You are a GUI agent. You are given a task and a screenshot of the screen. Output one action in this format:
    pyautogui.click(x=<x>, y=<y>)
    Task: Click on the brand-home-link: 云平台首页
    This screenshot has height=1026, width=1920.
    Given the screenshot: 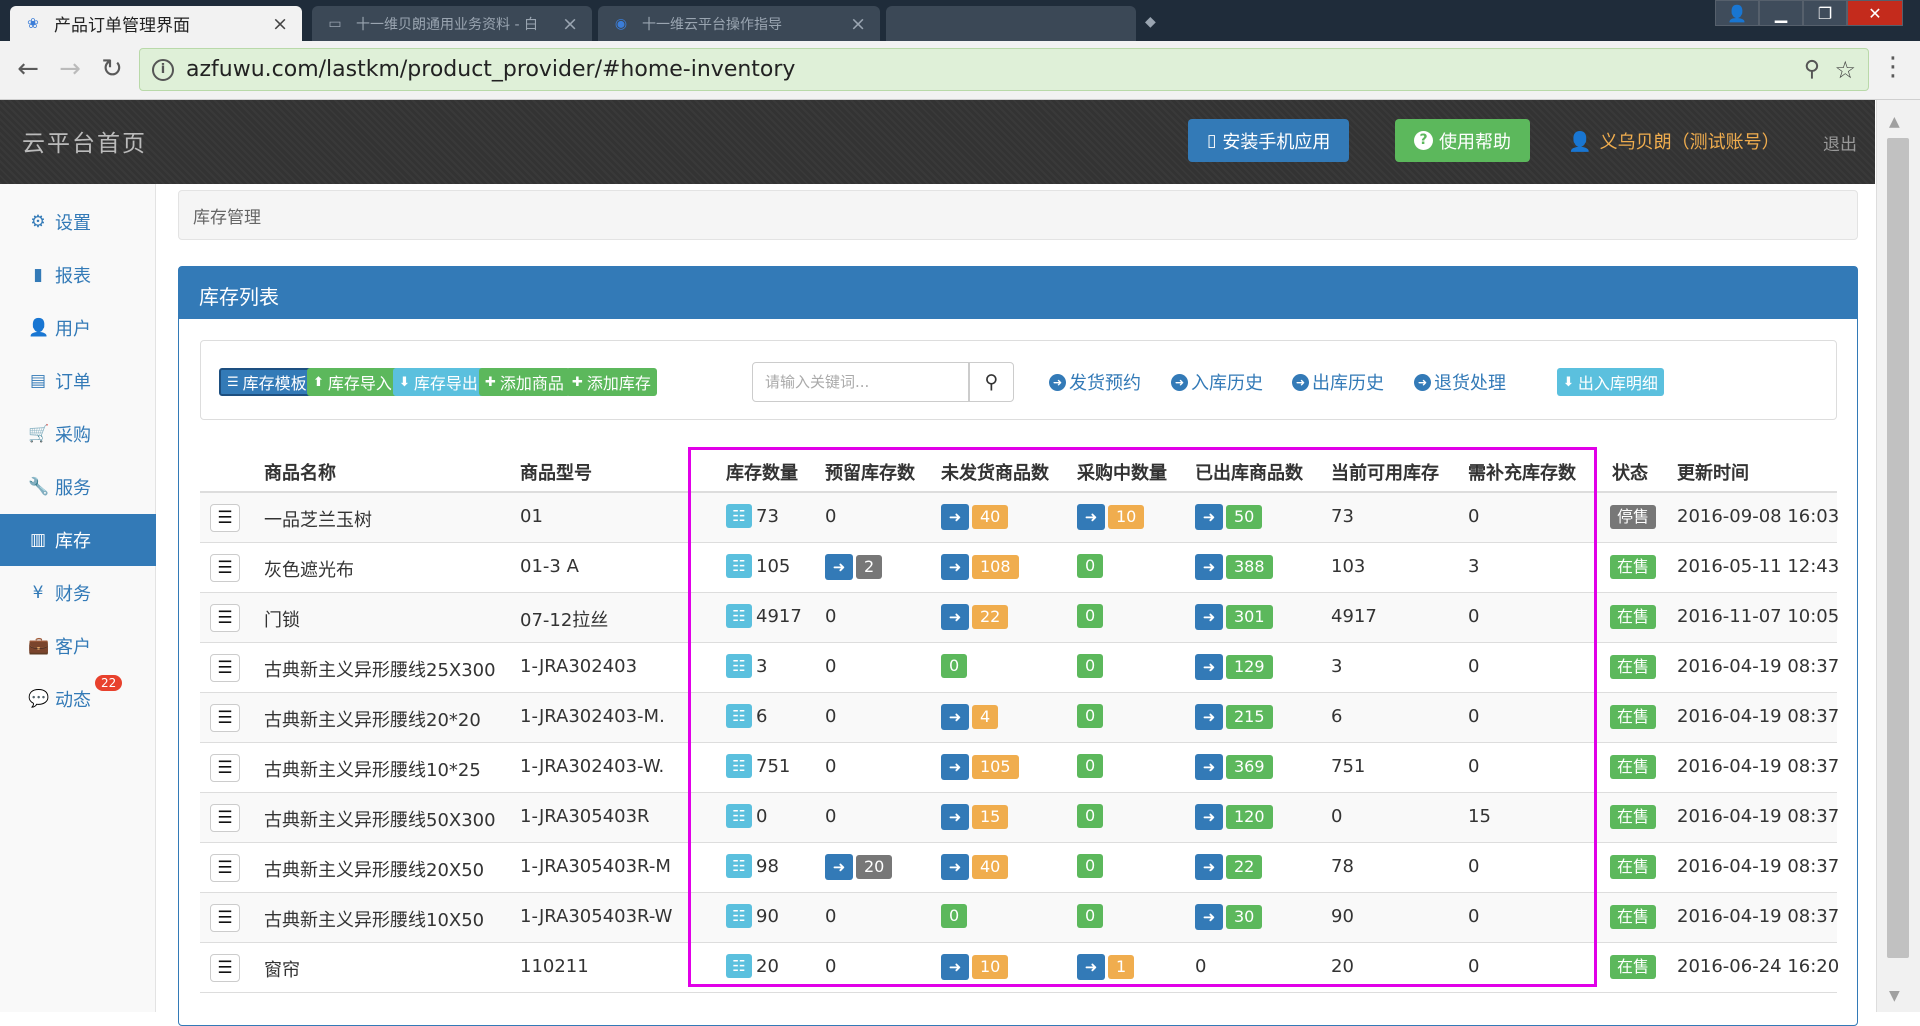 What is the action you would take?
    pyautogui.click(x=84, y=141)
    